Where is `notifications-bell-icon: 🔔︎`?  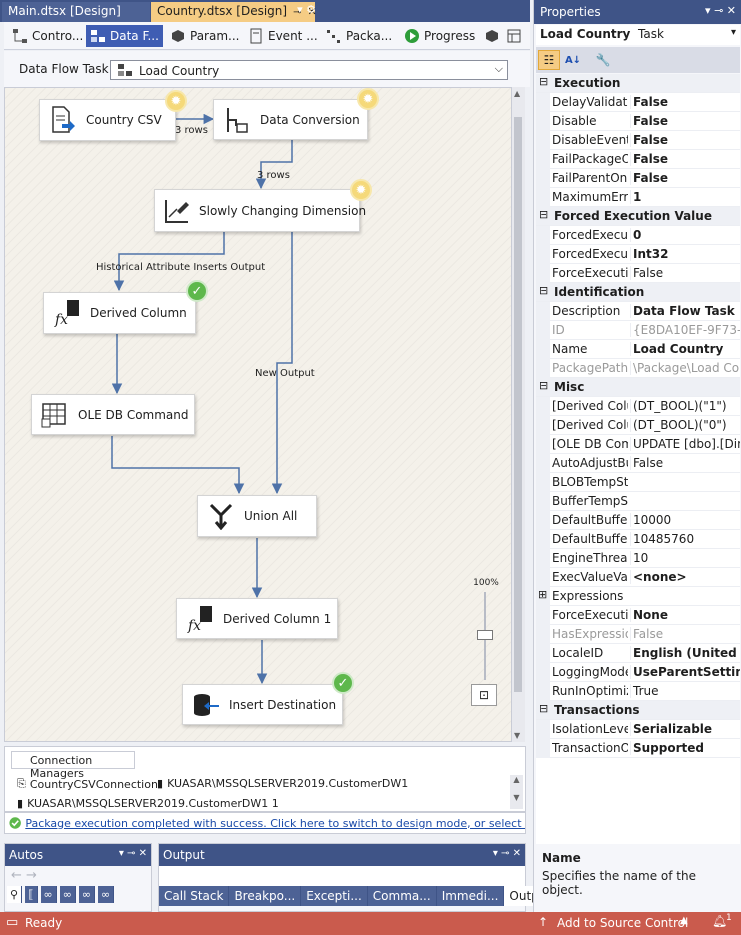
notifications-bell-icon: 🔔︎ is located at coordinates (719, 921).